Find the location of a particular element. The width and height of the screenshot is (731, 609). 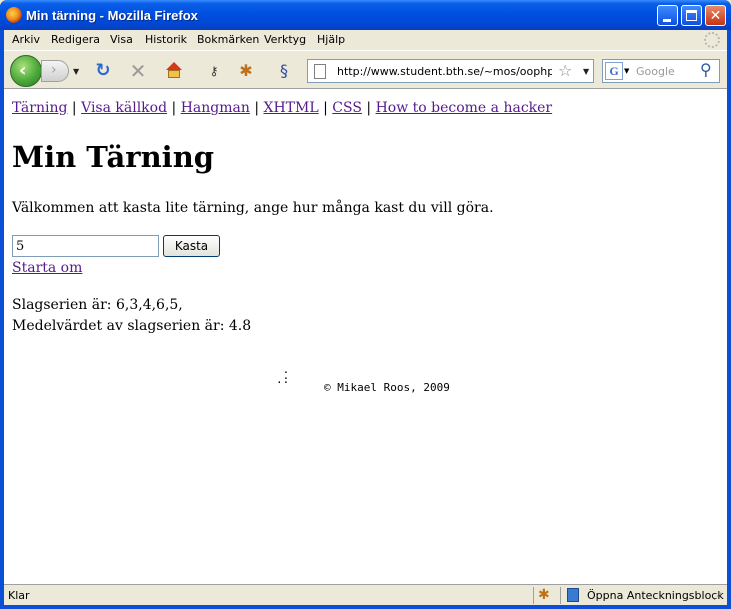

resize-grip-icon: ⋰ is located at coordinates (717, 597).